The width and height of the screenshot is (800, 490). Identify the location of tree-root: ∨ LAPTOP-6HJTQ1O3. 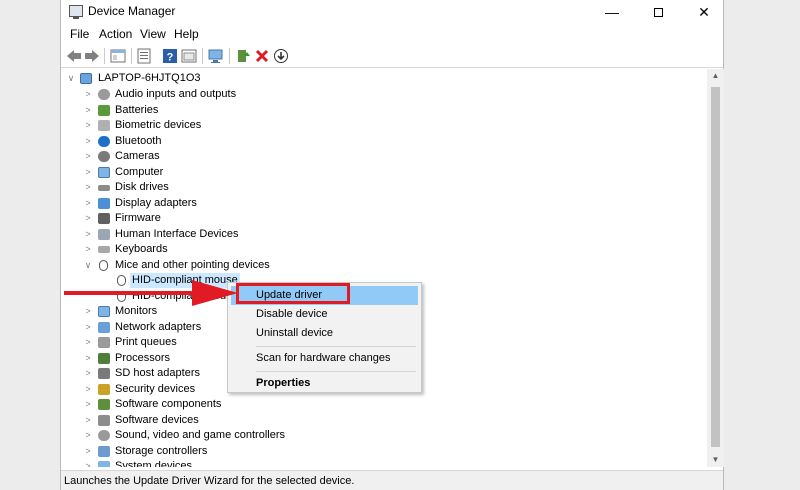
(381, 78).